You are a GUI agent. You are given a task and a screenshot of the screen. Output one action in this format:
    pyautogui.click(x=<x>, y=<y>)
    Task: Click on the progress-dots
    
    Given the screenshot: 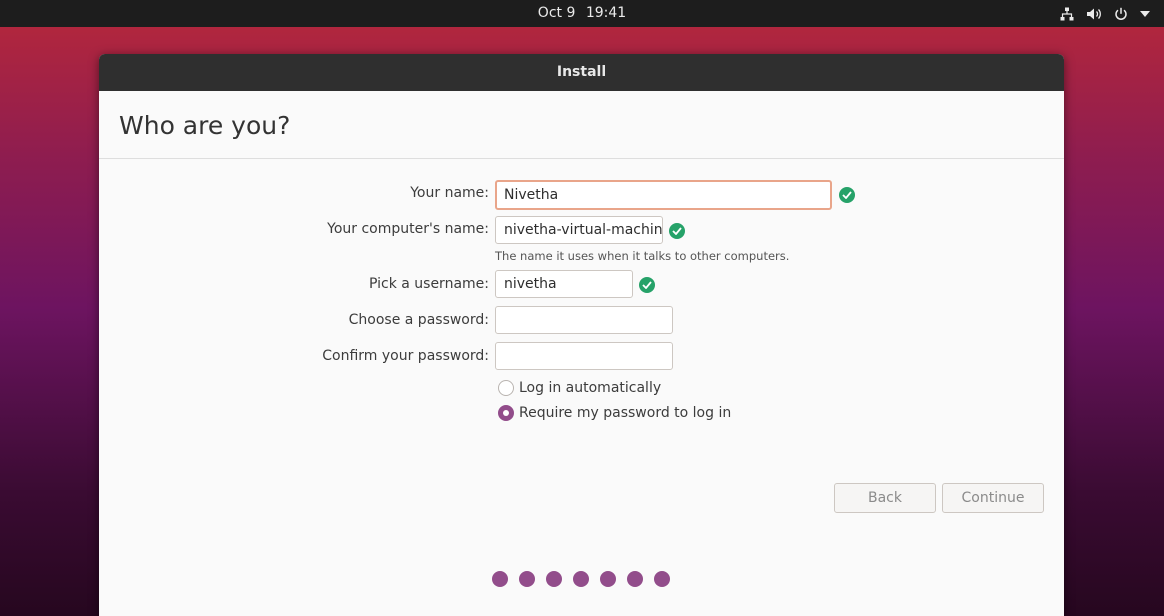 What is the action you would take?
    pyautogui.click(x=581, y=579)
    